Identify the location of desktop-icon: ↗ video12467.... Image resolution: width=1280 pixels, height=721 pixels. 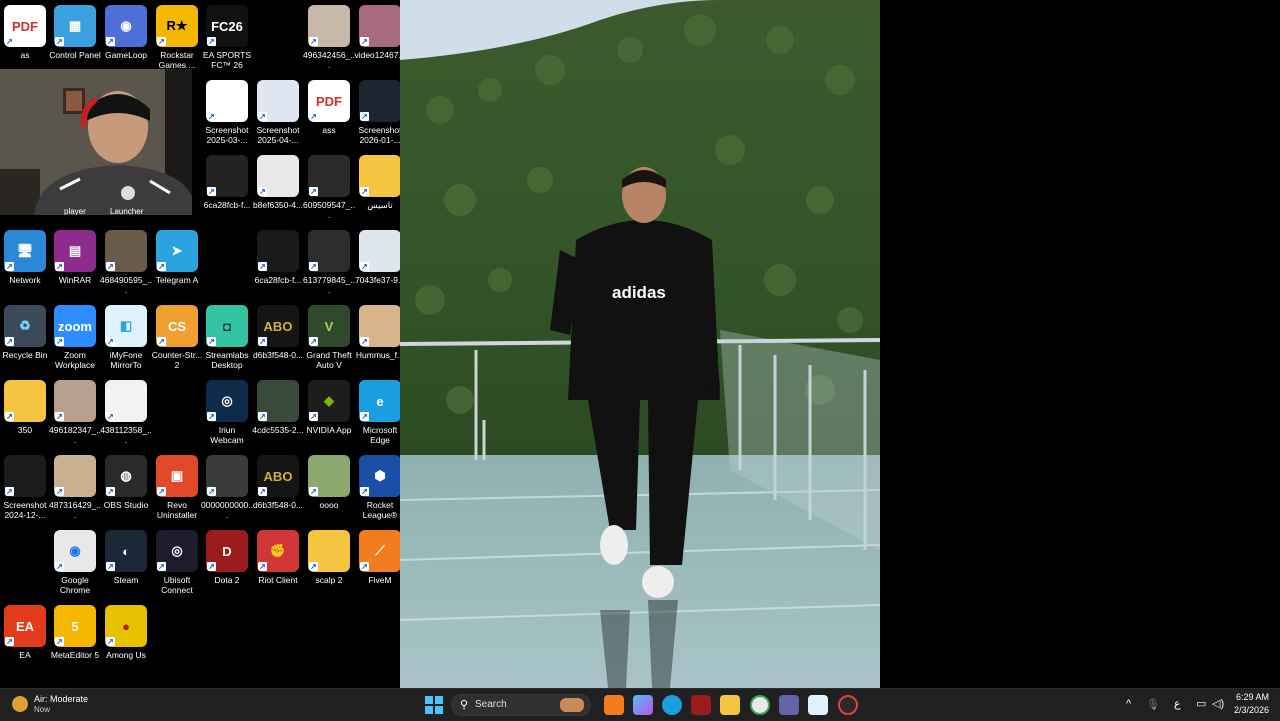
(380, 32).